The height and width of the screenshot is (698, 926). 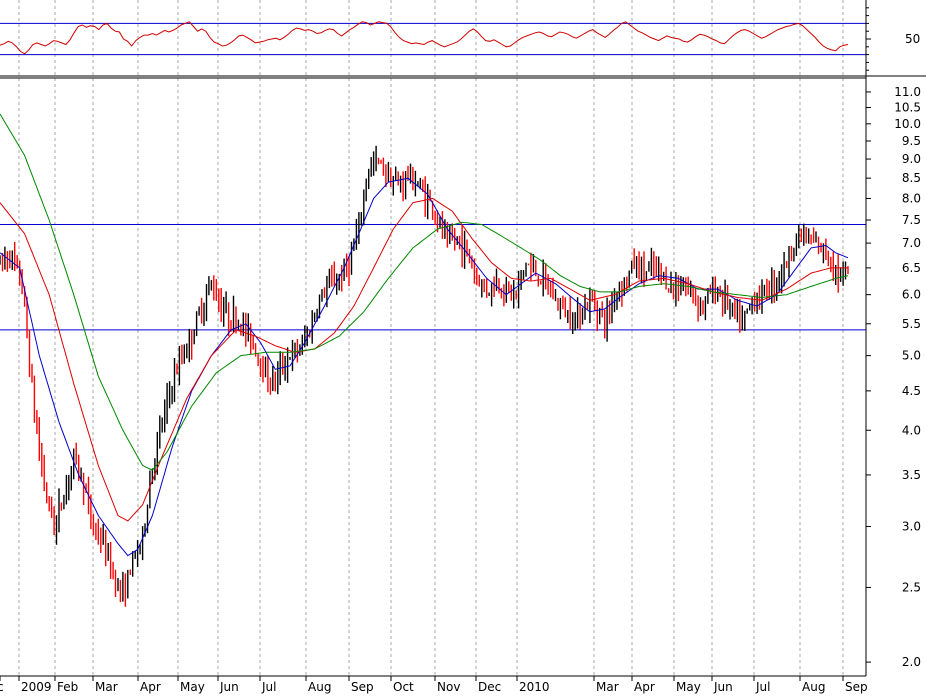 What do you see at coordinates (403, 687) in the screenshot?
I see `x-tick-label: Oct` at bounding box center [403, 687].